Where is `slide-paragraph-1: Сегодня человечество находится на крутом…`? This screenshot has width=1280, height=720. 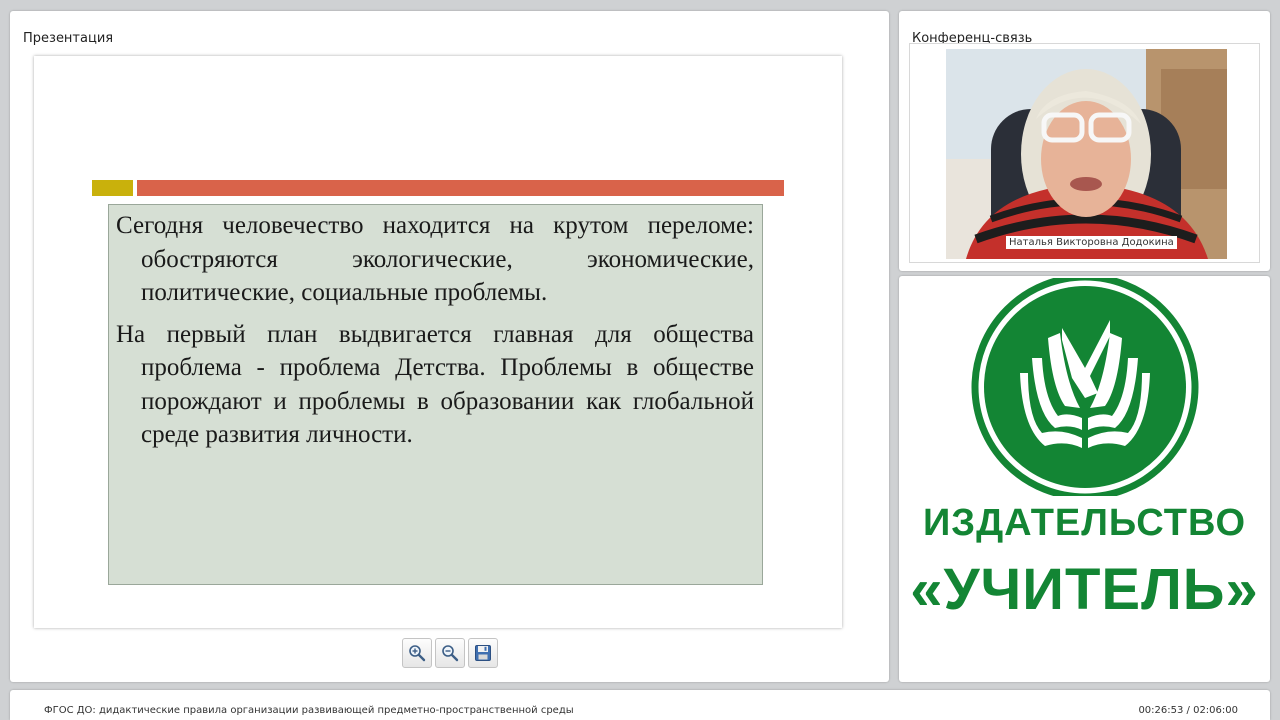
slide-paragraph-1: Сегодня человечество находится на крутом… is located at coordinates (435, 259).